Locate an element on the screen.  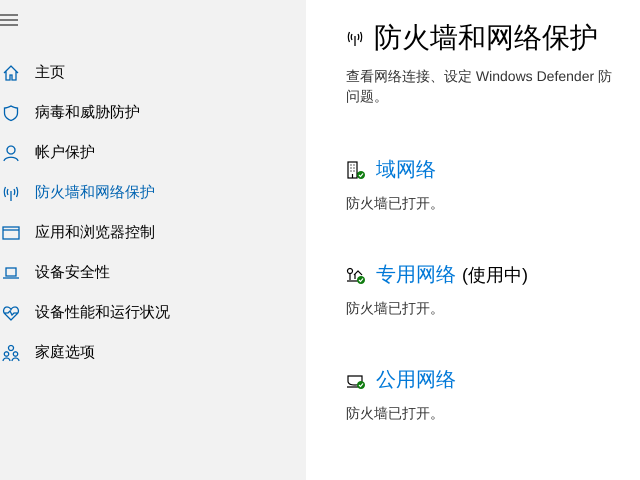
network-link: 公用网络 is located at coordinates (416, 380).